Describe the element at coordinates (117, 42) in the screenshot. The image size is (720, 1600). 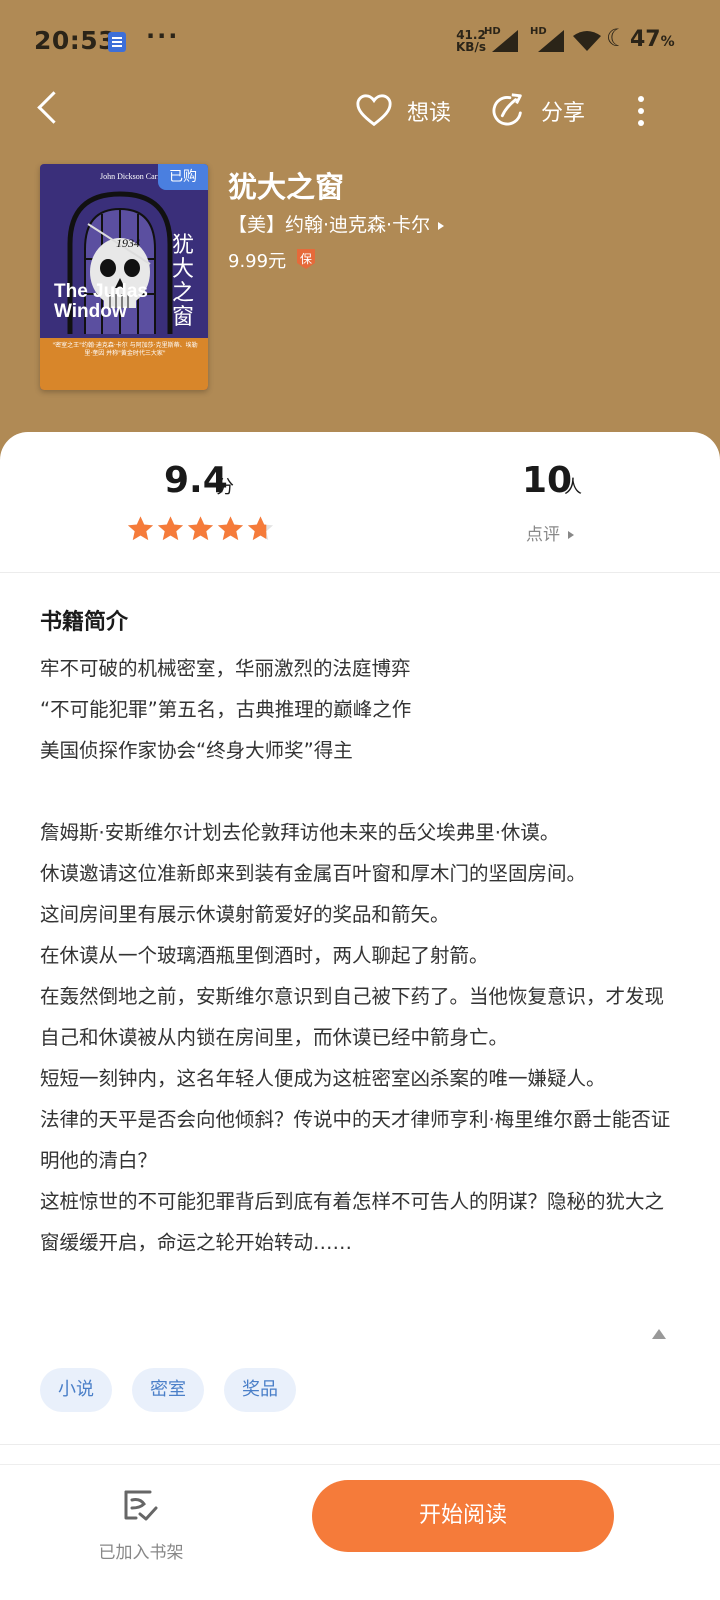
I see `notification-icon` at that location.